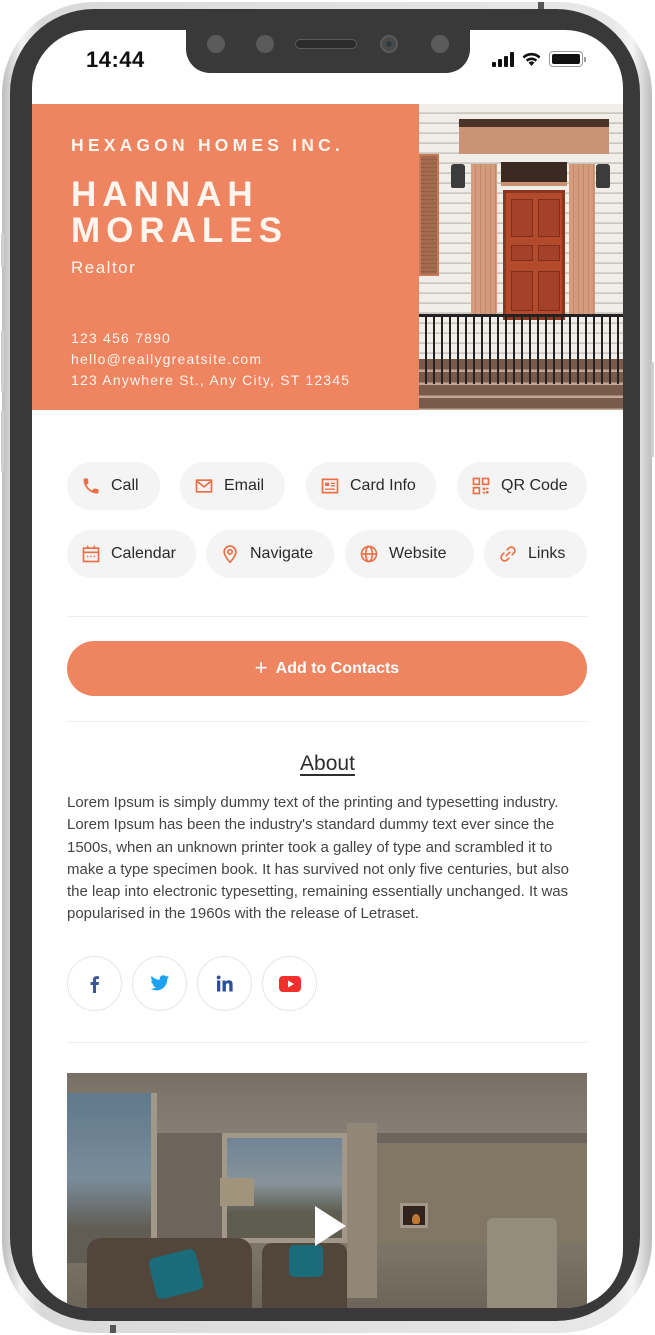 The width and height of the screenshot is (655, 1335). I want to click on side-button-volume-up, so click(2, 361).